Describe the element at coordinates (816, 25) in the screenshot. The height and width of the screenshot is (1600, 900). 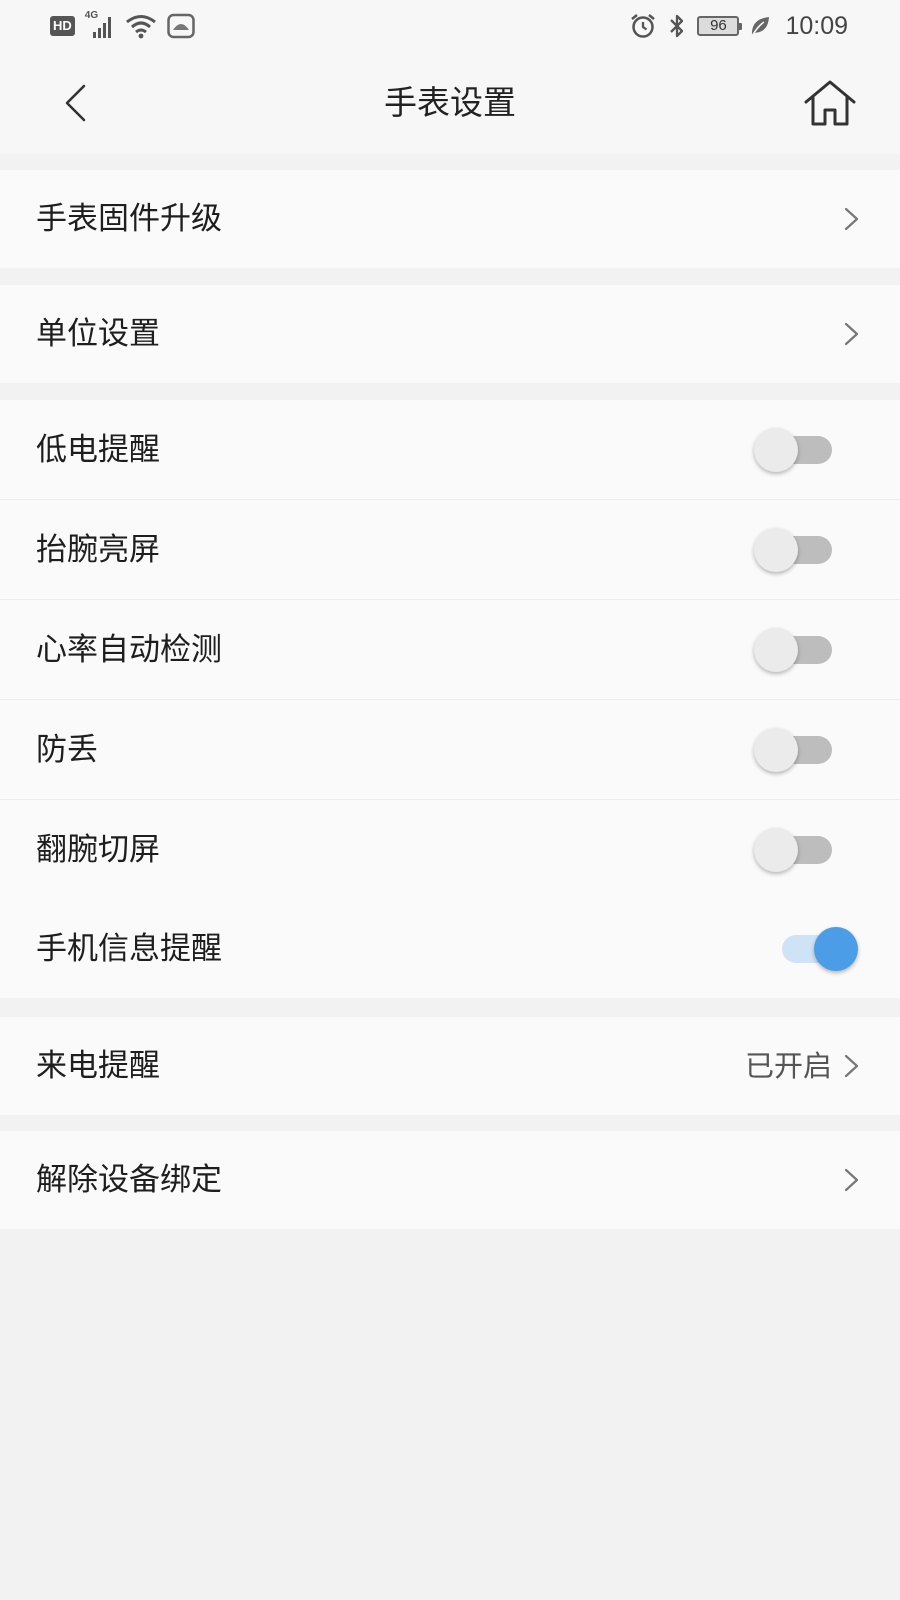
I see `status-time: 10:09` at that location.